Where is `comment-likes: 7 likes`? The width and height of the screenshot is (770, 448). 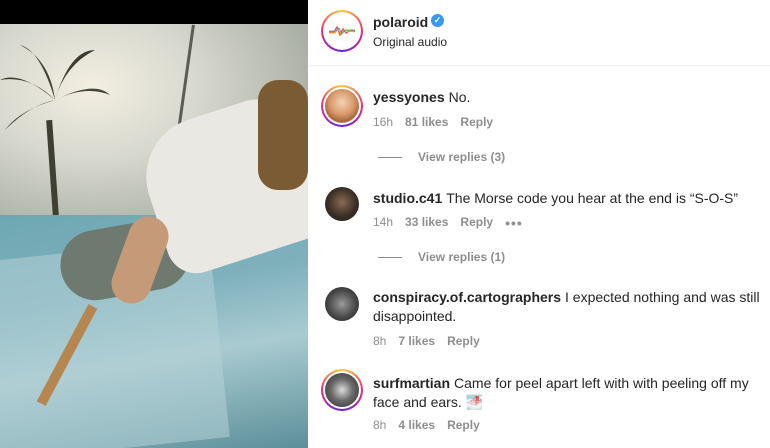
comment-likes: 7 likes is located at coordinates (416, 341).